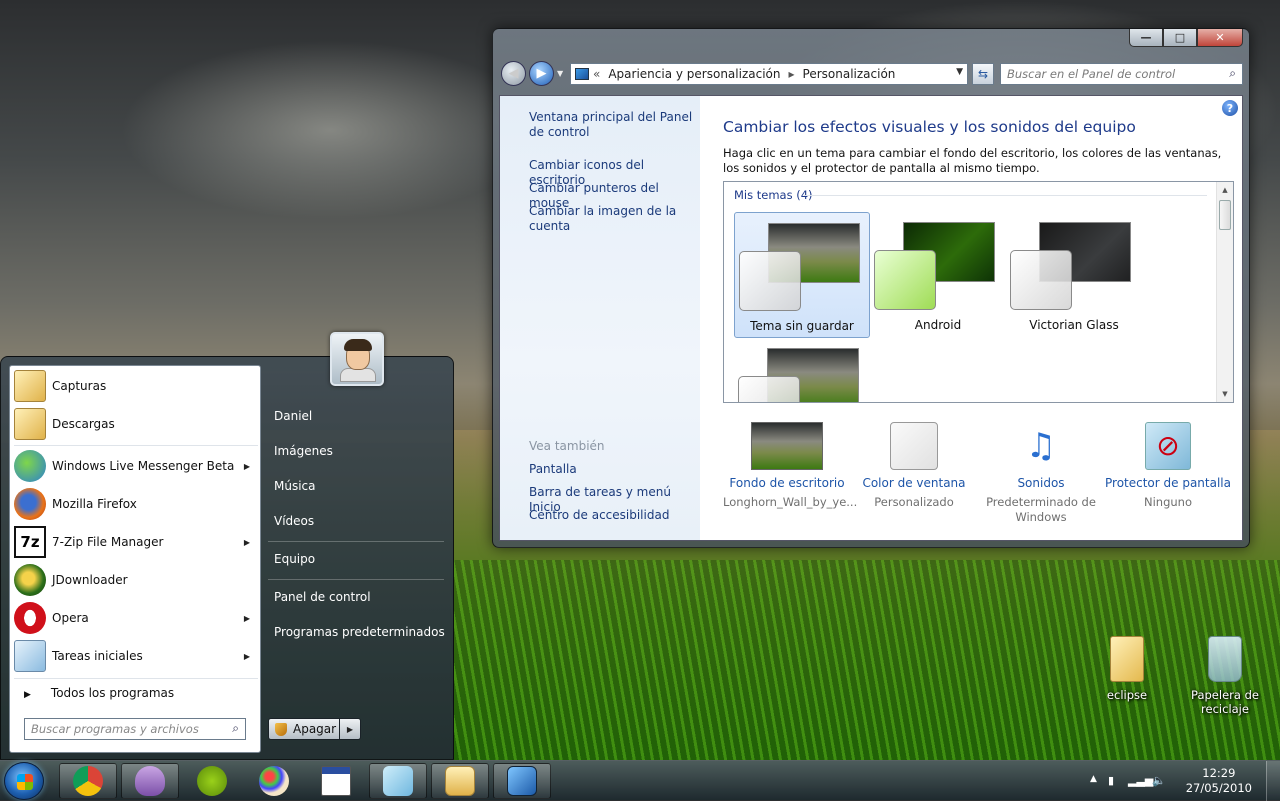  I want to click on taskbar-explorer, so click(460, 781).